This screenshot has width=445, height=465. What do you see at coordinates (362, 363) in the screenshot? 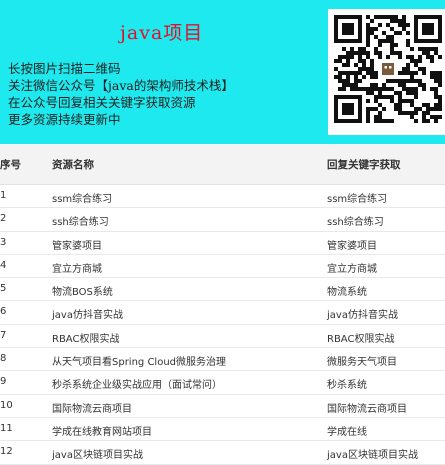
I see `reply-keyword: 微服务天气项目` at bounding box center [362, 363].